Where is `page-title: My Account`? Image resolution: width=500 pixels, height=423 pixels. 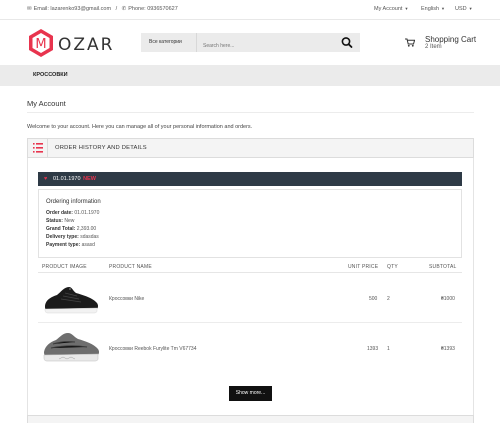 page-title: My Account is located at coordinates (46, 103).